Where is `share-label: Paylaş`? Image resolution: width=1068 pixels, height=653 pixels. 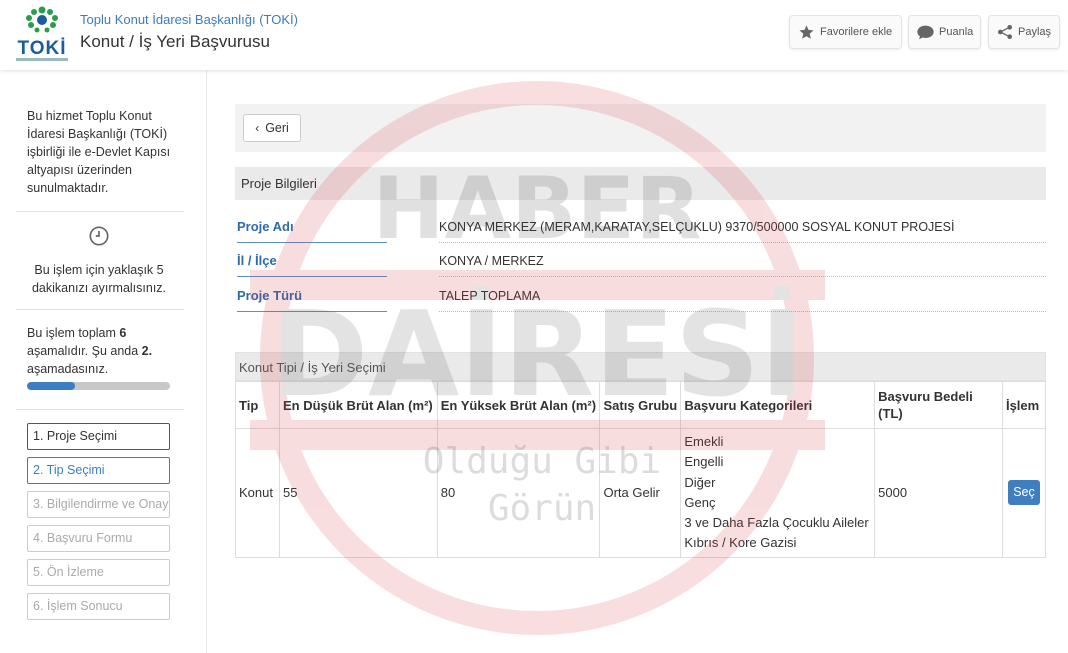
share-label: Paylaş is located at coordinates (1035, 32).